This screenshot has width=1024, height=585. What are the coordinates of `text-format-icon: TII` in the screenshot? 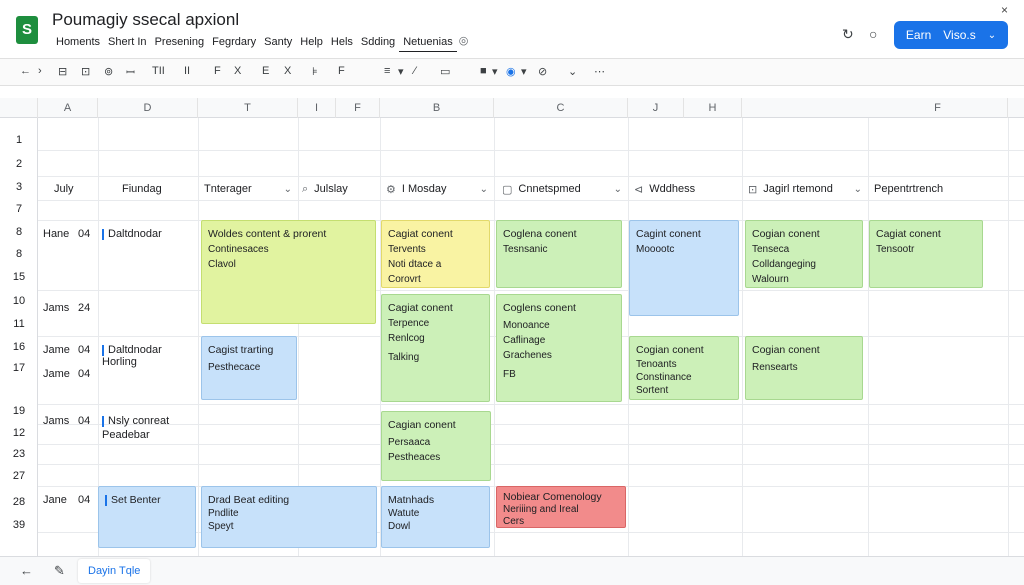 It's located at (158, 71).